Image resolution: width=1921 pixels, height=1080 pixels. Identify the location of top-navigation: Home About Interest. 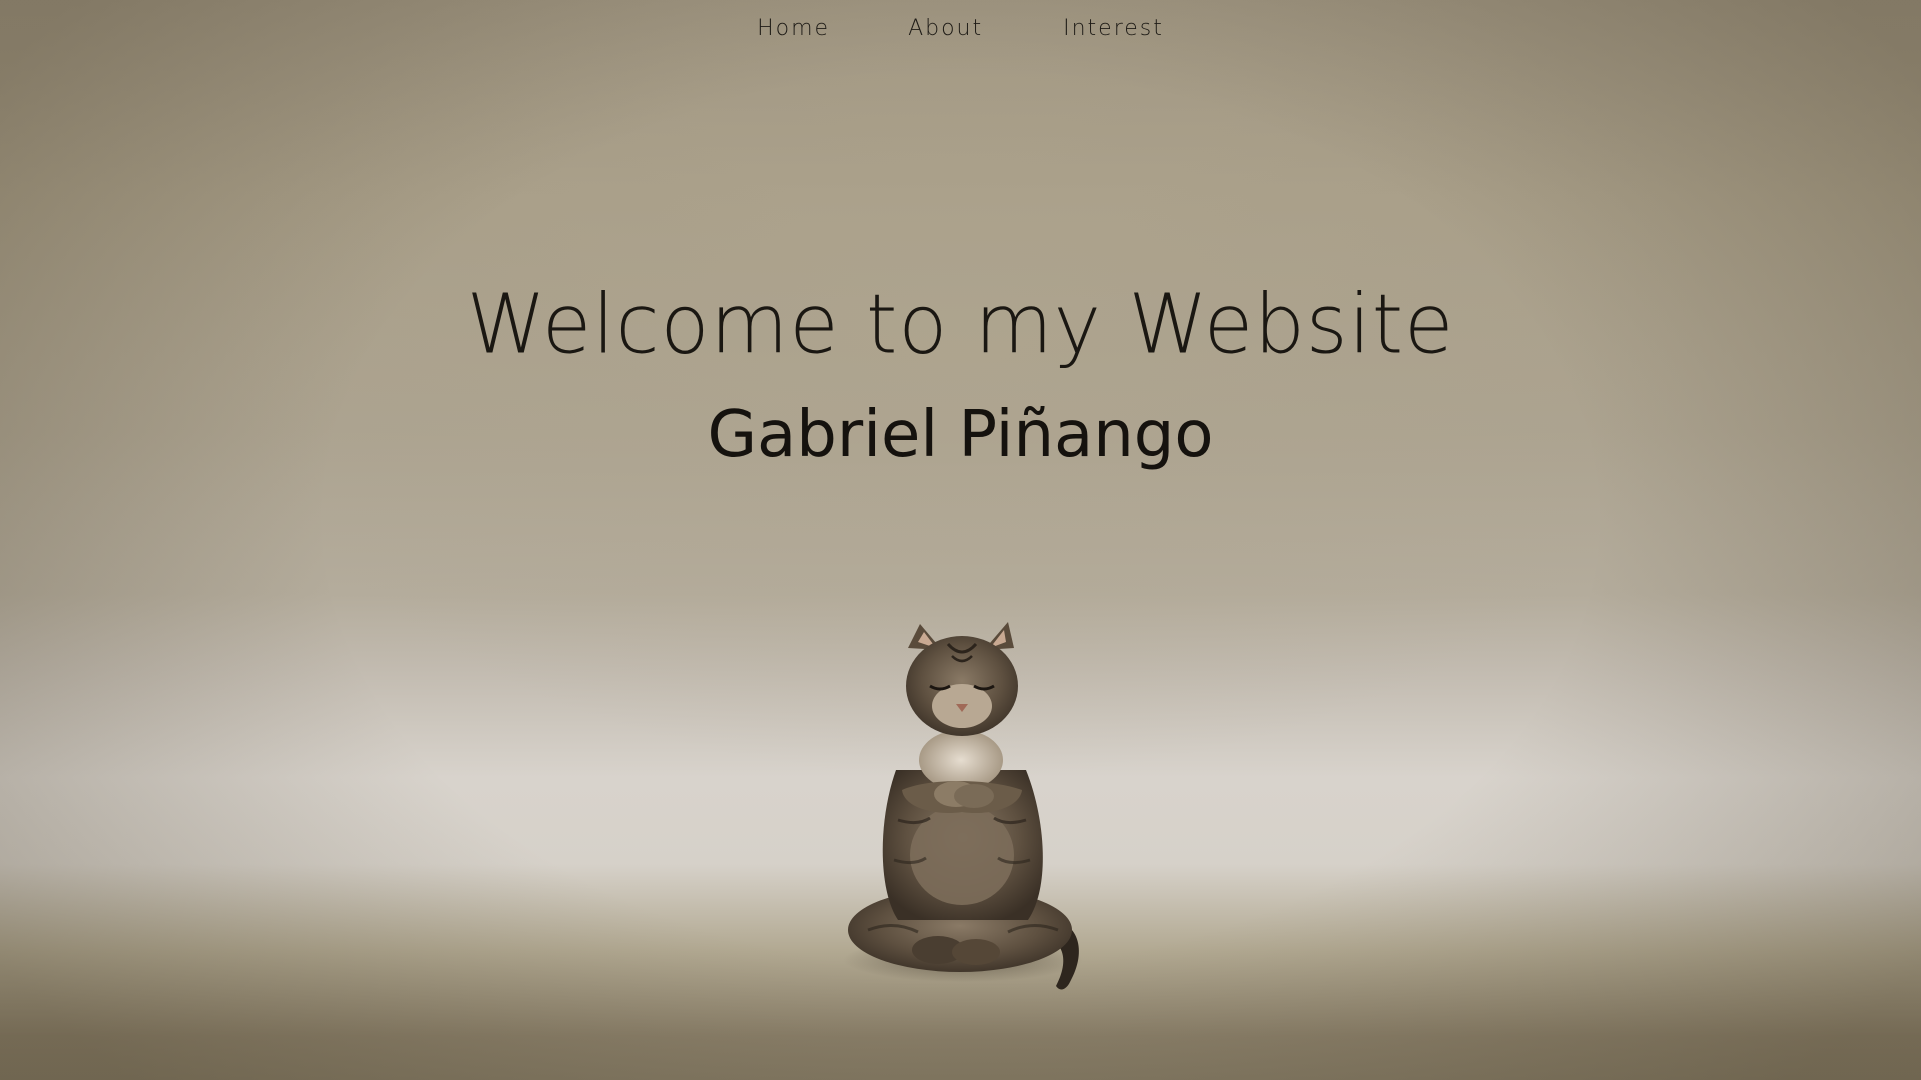
(960, 28).